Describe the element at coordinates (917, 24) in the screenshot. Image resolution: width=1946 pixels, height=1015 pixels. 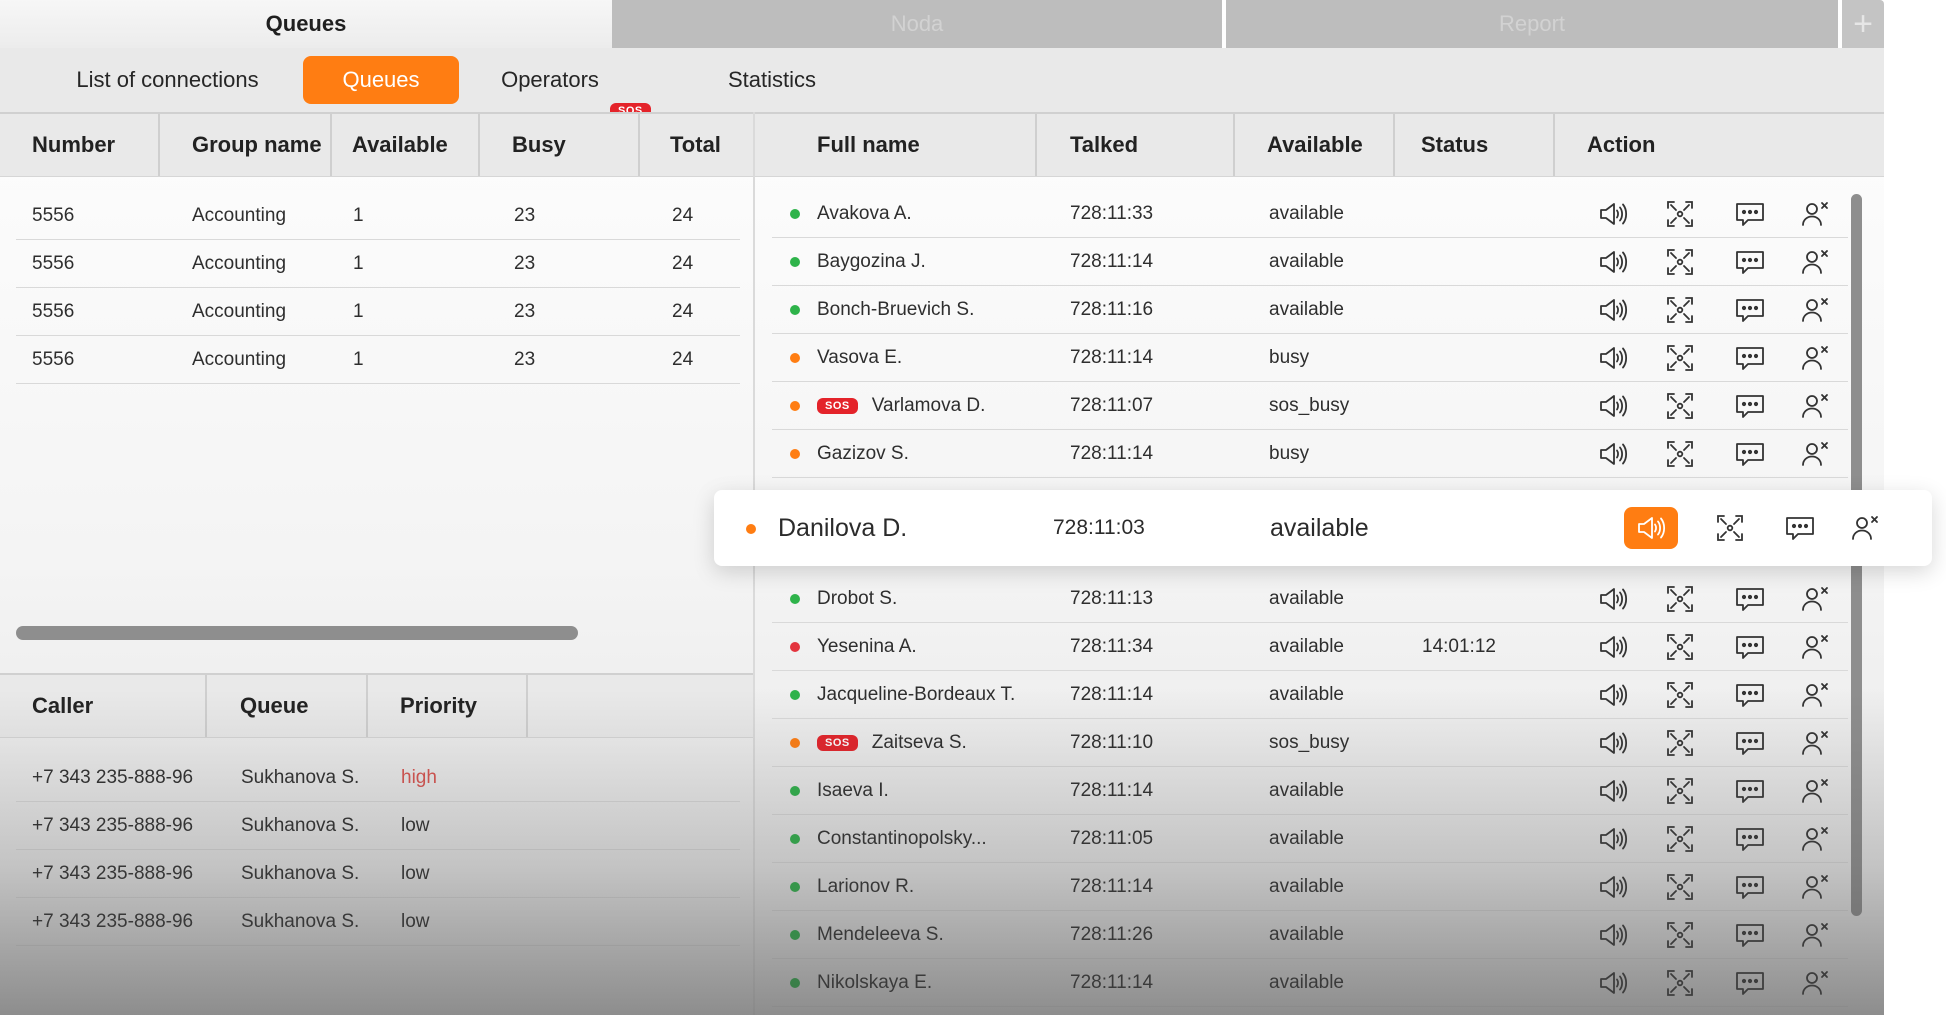
I see `window-tab-noda: Noda` at that location.